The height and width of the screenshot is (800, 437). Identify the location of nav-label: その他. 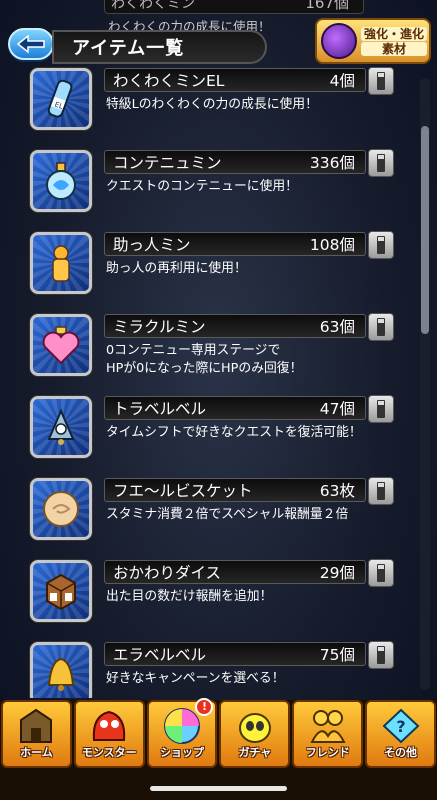
(401, 752).